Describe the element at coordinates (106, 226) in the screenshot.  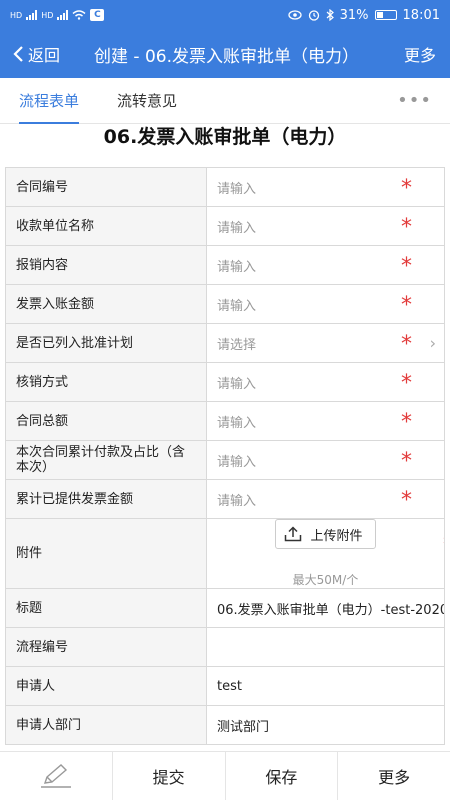
I see `field-label: 收款单位名称` at that location.